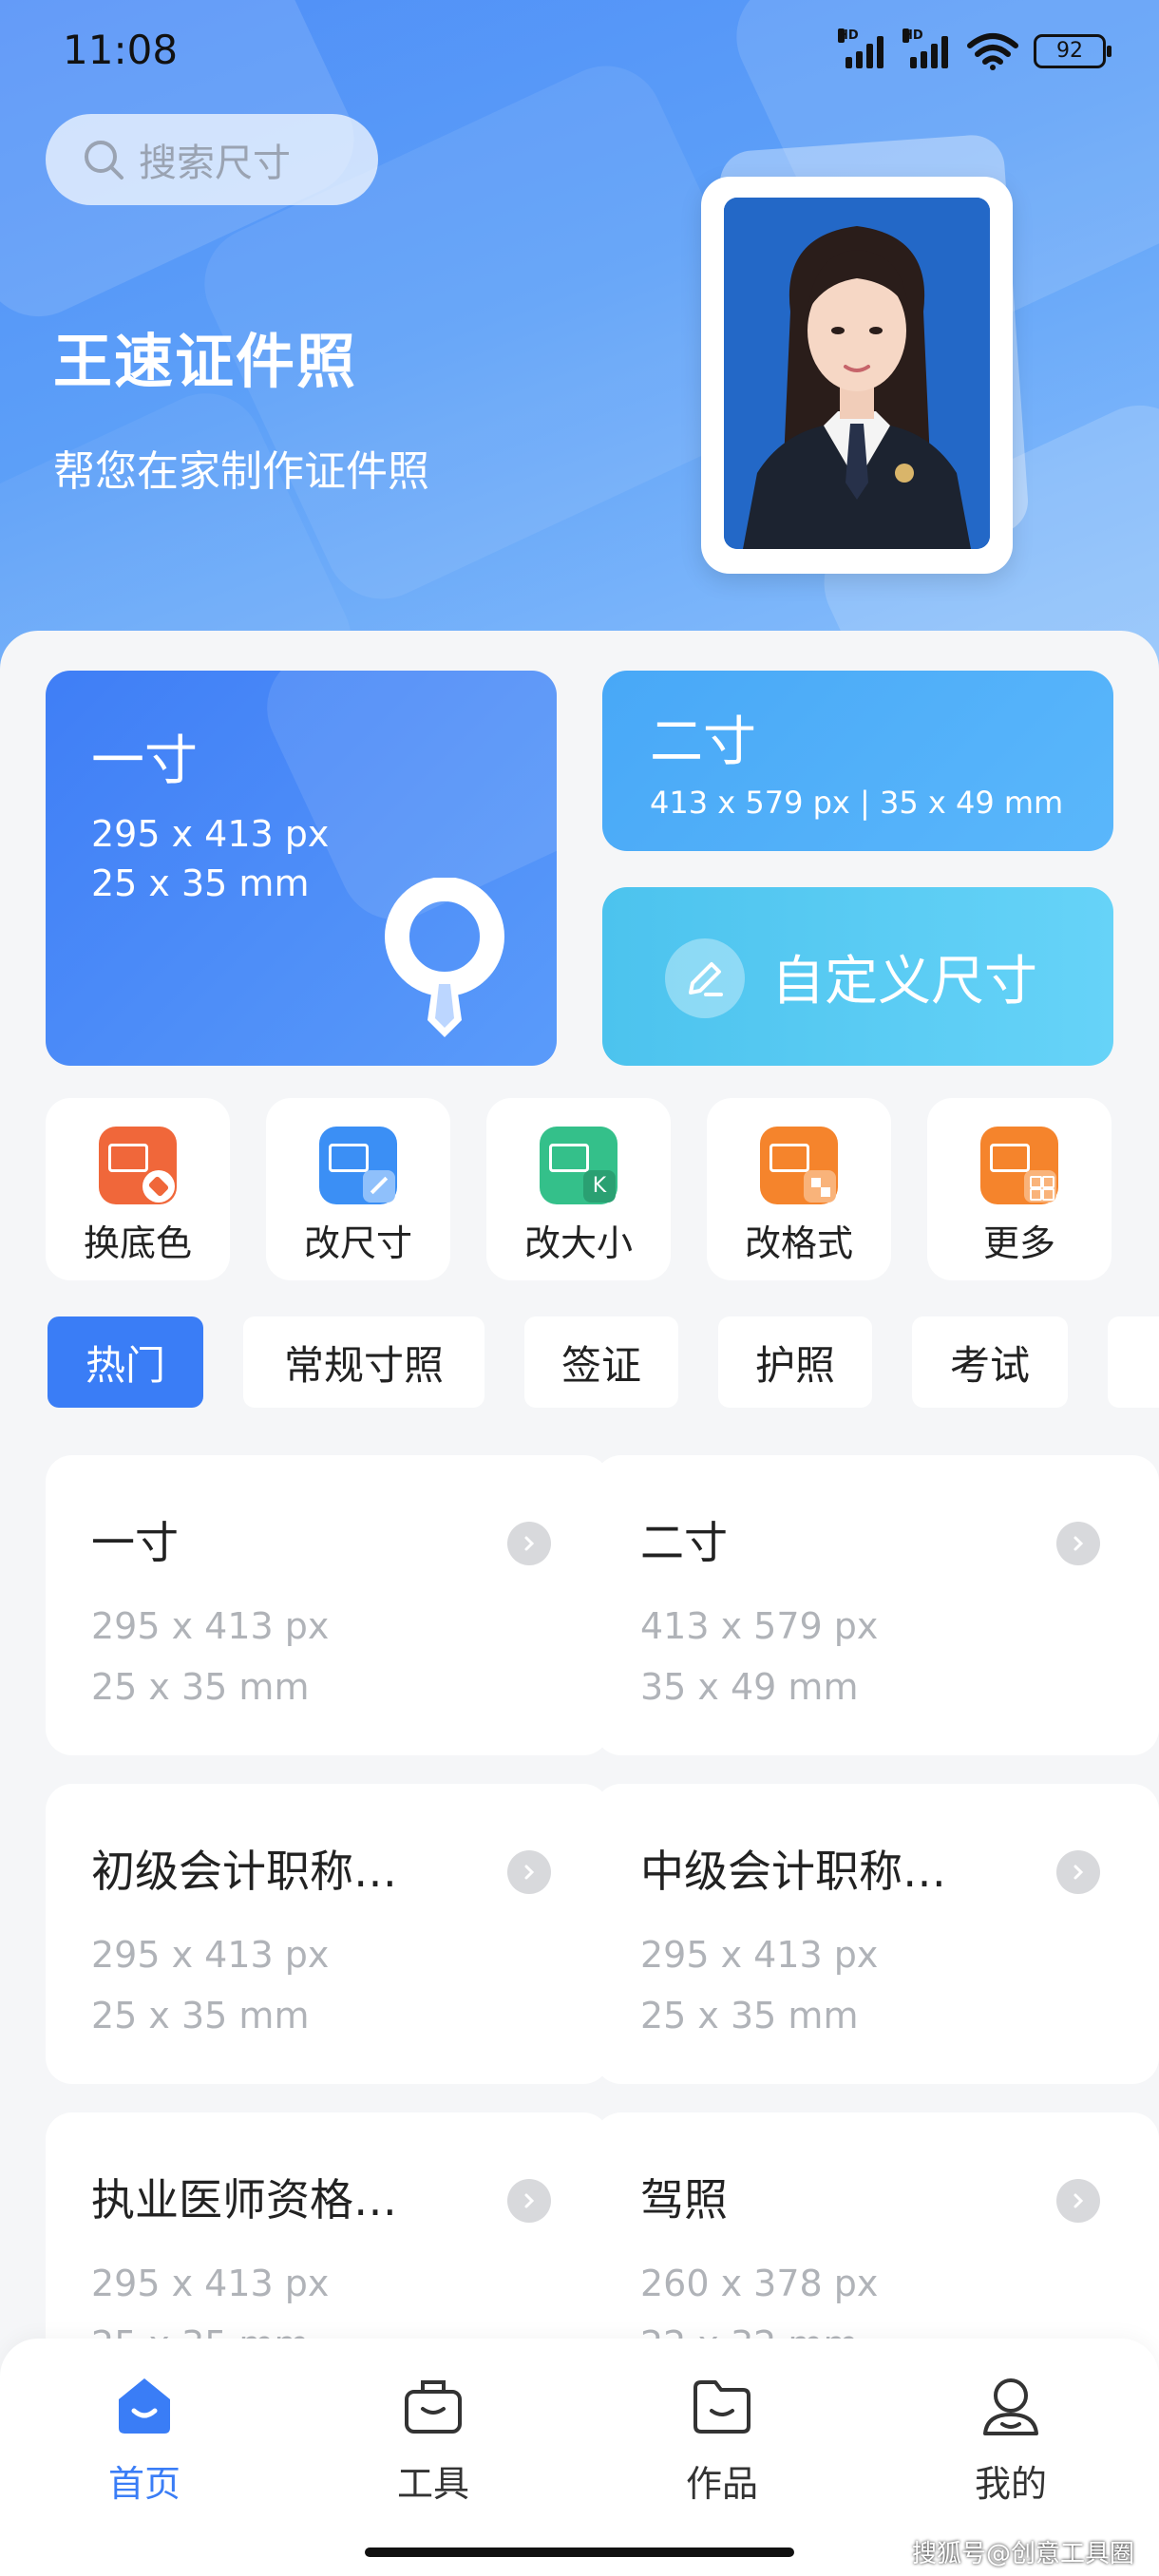 Image resolution: width=1159 pixels, height=2576 pixels. I want to click on tab-exam: 考试, so click(990, 1362).